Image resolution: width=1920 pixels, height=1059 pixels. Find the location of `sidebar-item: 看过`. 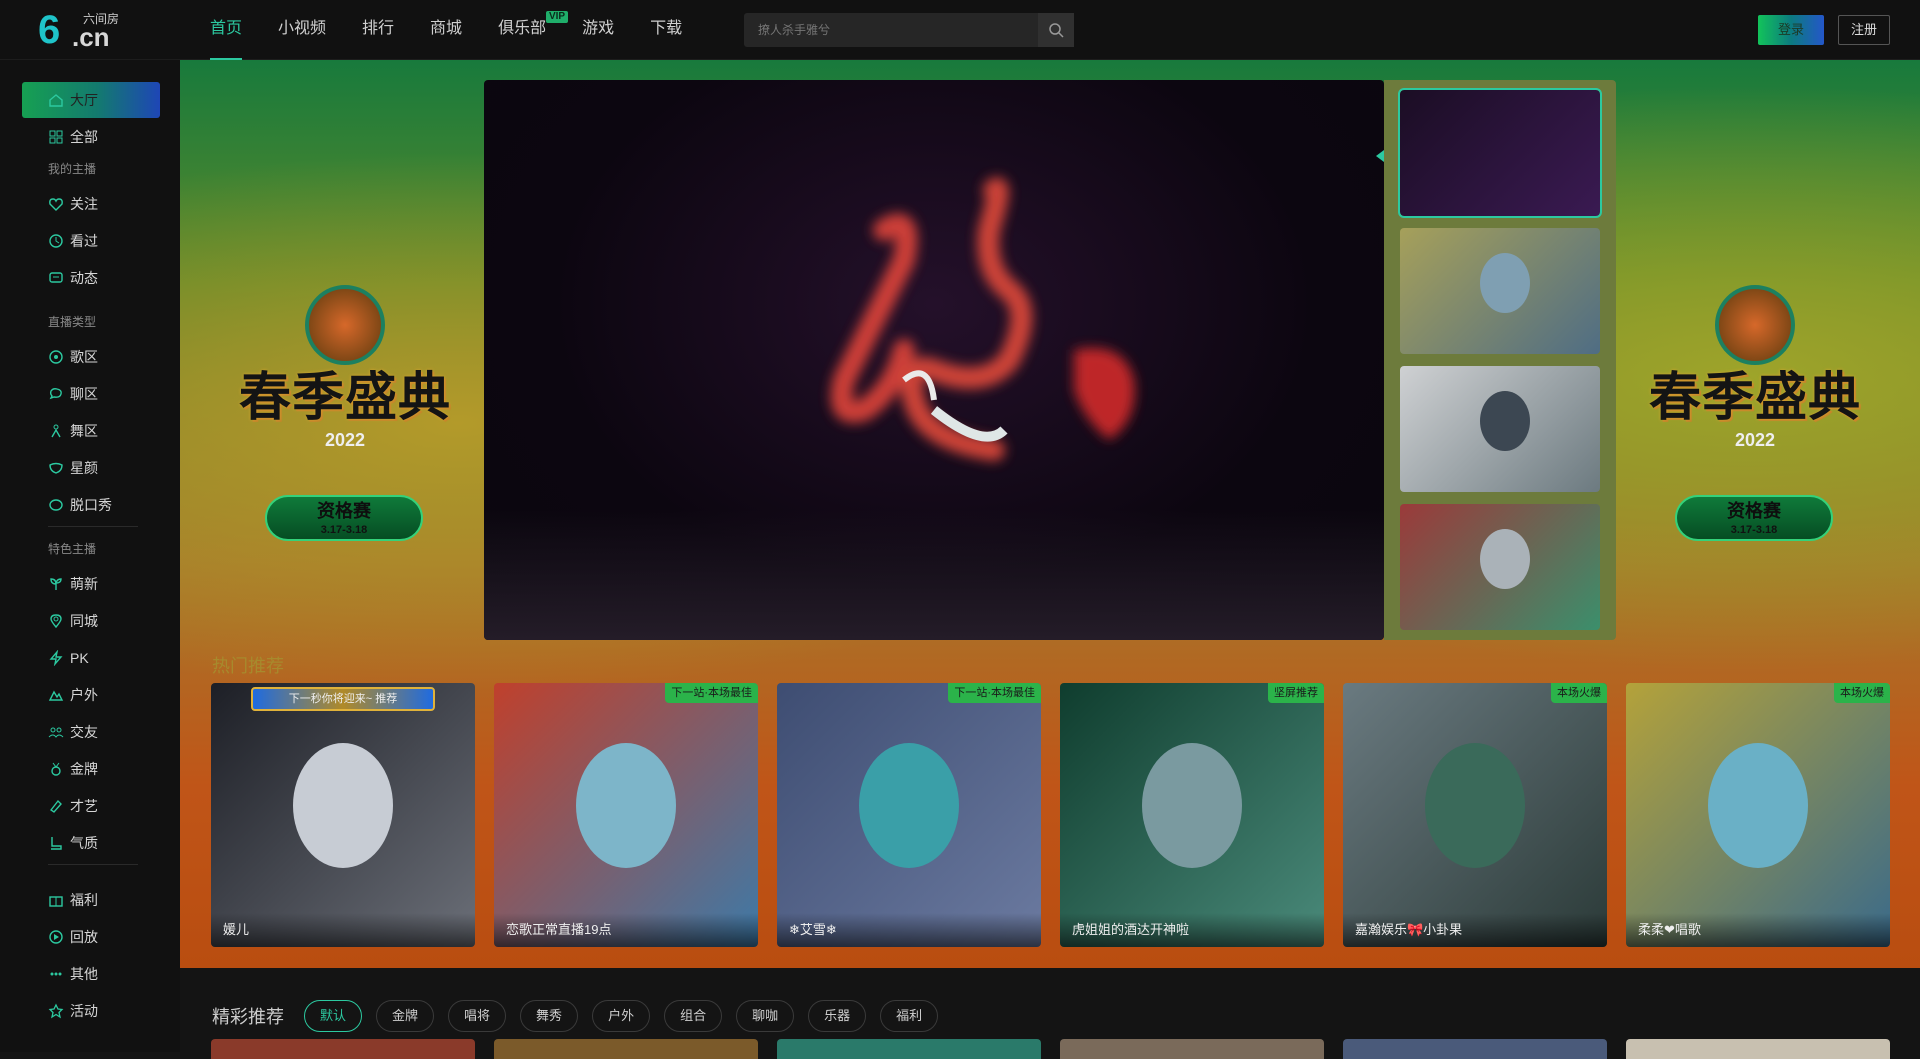

sidebar-item: 看过 is located at coordinates (91, 241).